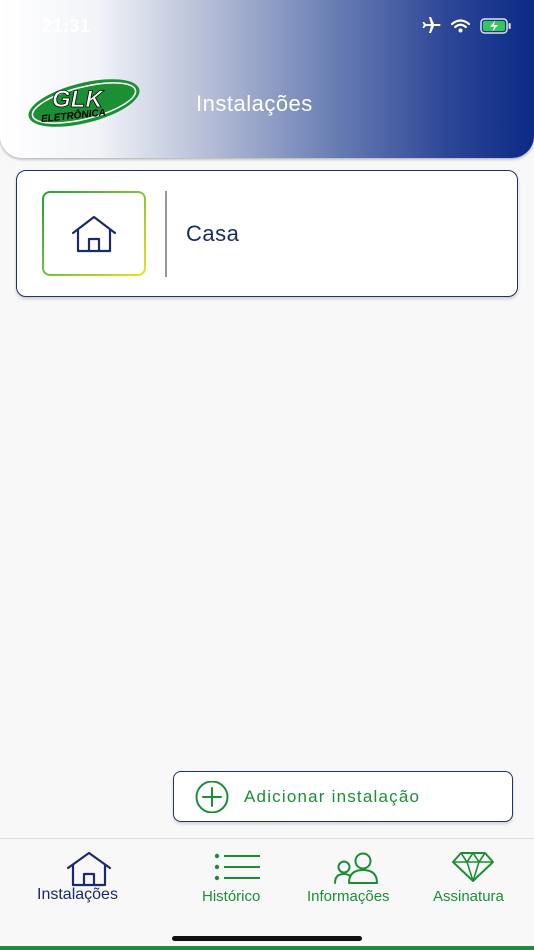  Describe the element at coordinates (468, 896) in the screenshot. I see `tab-label: Assinatura` at that location.